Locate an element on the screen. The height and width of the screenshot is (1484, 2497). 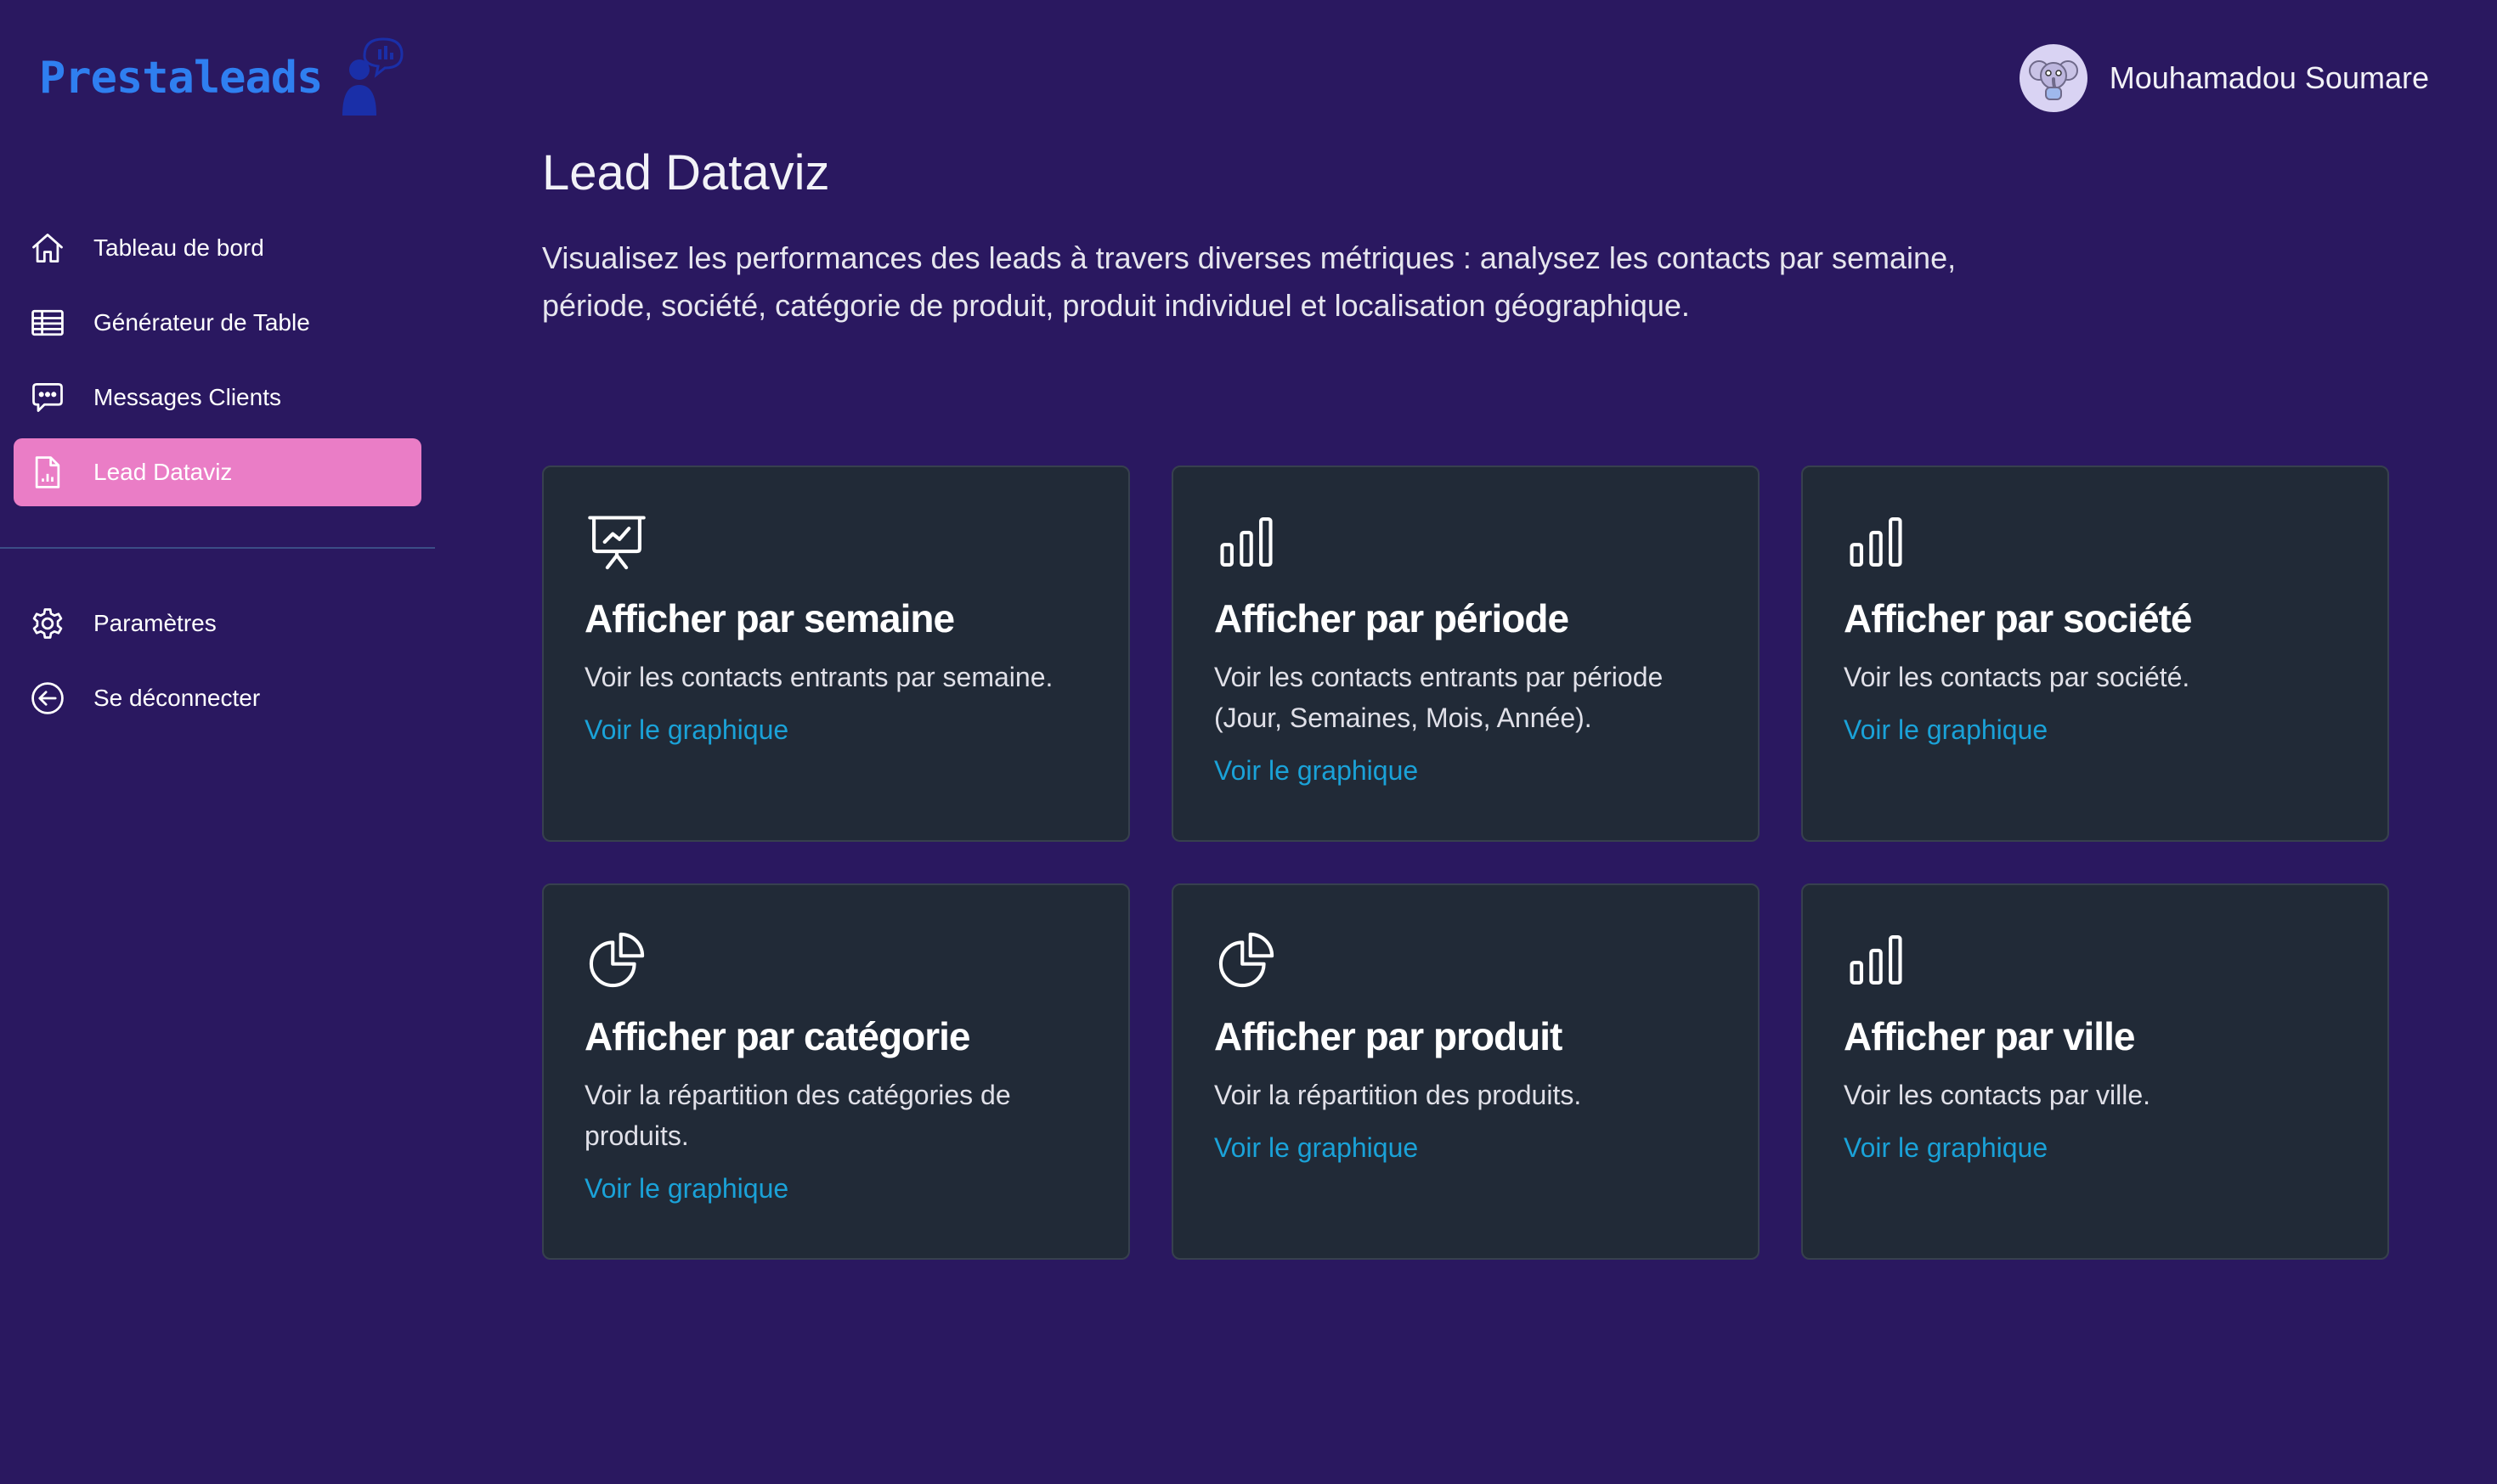
sidebar-divider is located at coordinates (218, 548).